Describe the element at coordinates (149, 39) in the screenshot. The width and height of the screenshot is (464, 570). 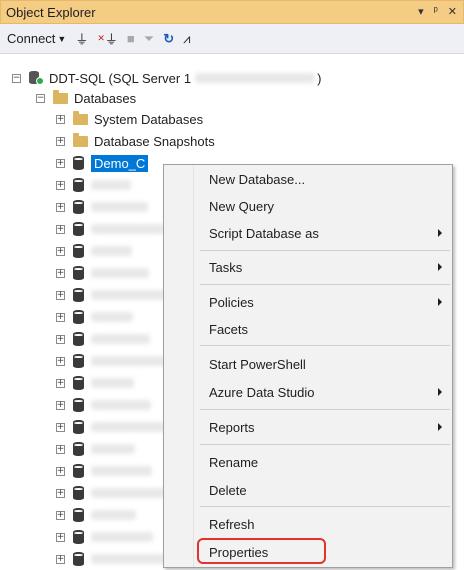
I see `filter-icon: ⏷` at that location.